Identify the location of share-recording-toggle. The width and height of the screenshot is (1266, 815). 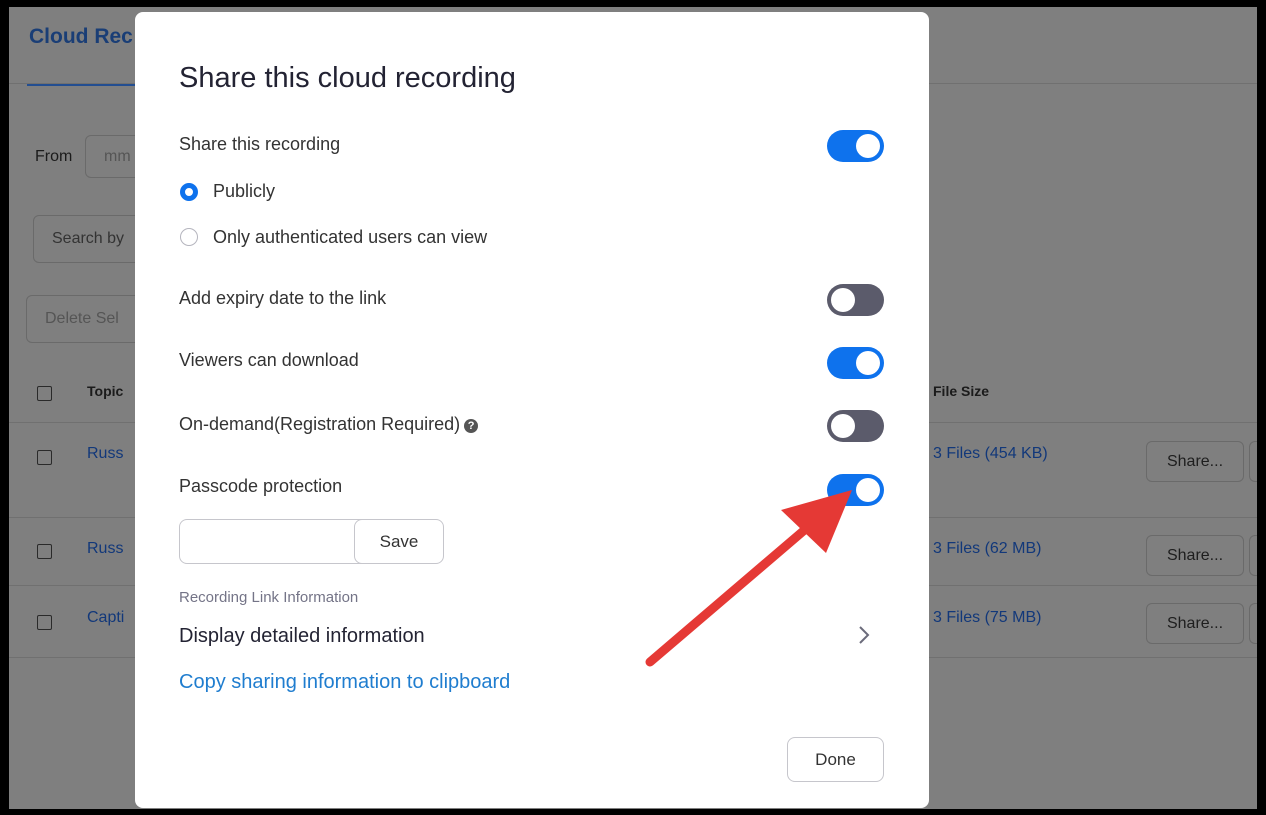
(855, 146).